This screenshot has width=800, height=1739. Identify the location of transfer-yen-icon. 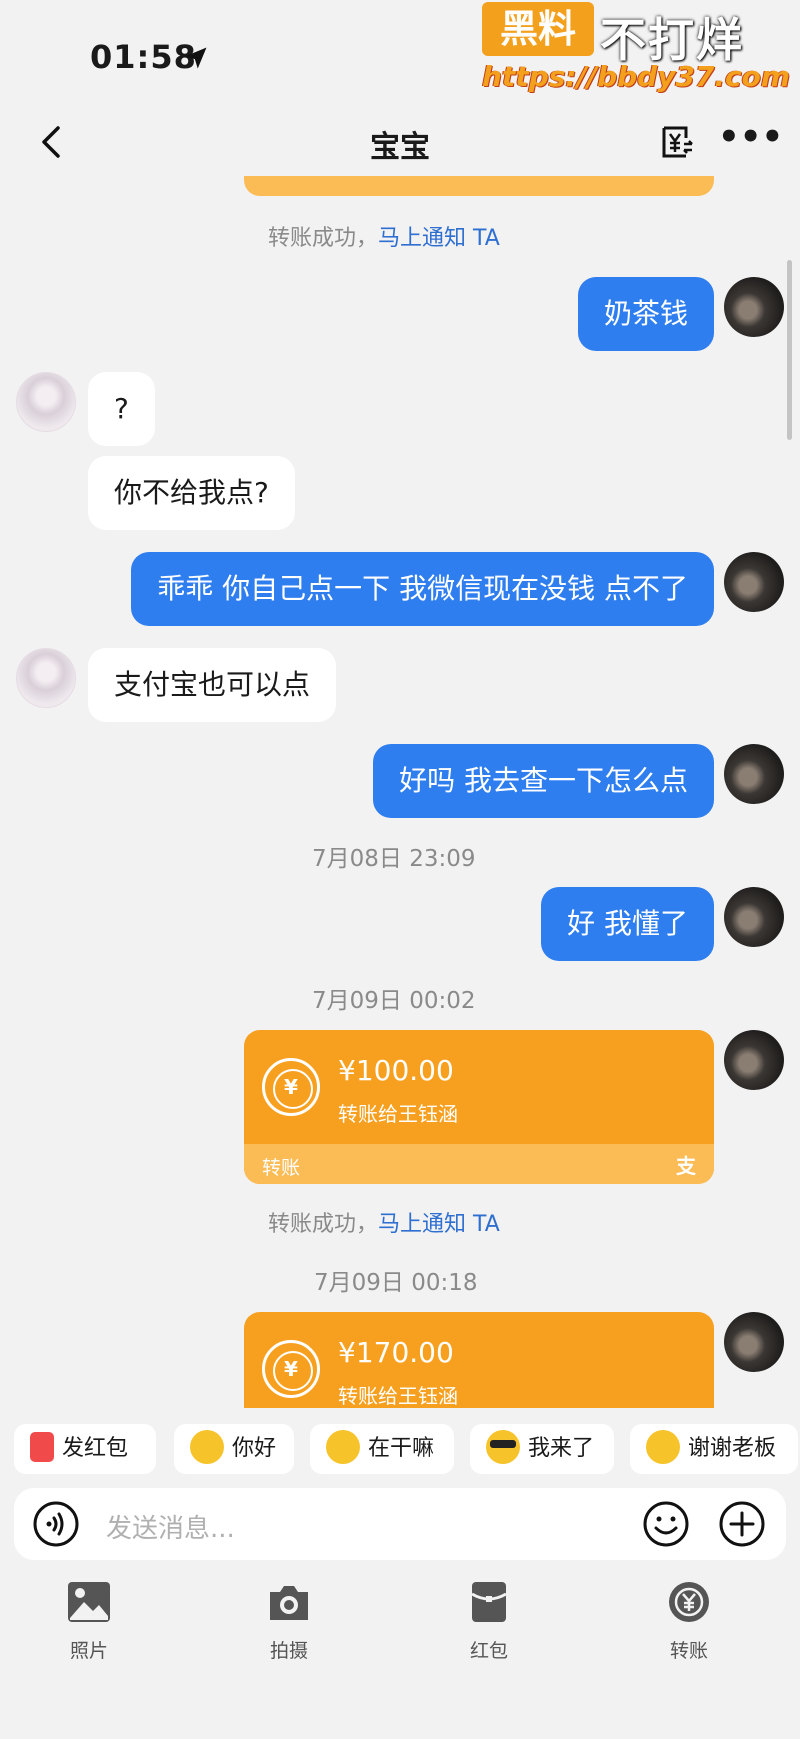
(676, 142).